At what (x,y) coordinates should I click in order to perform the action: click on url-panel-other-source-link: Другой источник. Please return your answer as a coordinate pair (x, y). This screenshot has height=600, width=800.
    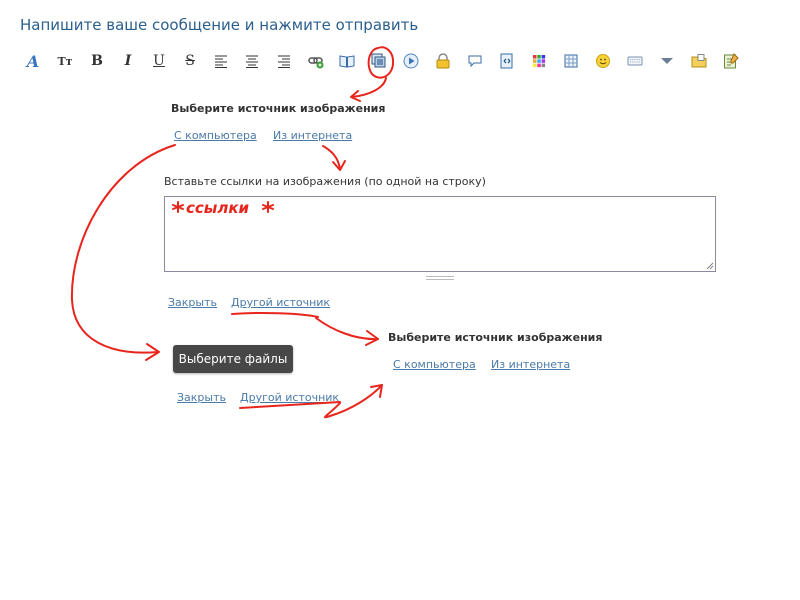
    Looking at the image, I should click on (280, 302).